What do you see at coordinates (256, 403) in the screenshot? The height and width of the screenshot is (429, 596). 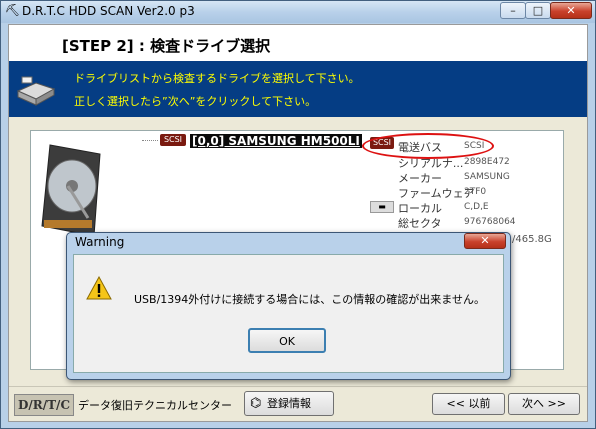 I see `drive-small-icon: ⌬` at bounding box center [256, 403].